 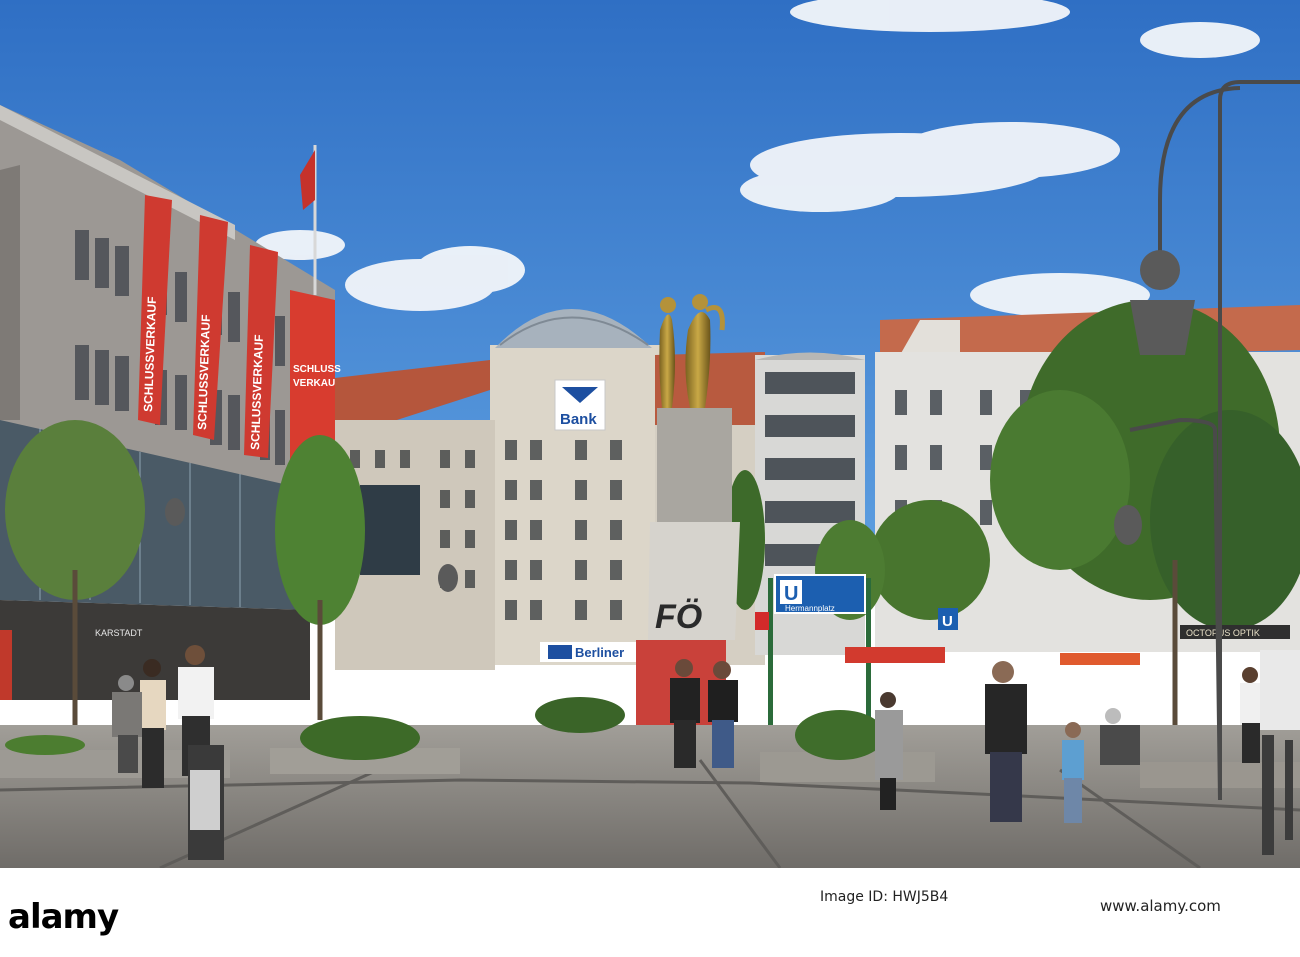 What do you see at coordinates (762, 621) in the screenshot?
I see `pharmacy-sign` at bounding box center [762, 621].